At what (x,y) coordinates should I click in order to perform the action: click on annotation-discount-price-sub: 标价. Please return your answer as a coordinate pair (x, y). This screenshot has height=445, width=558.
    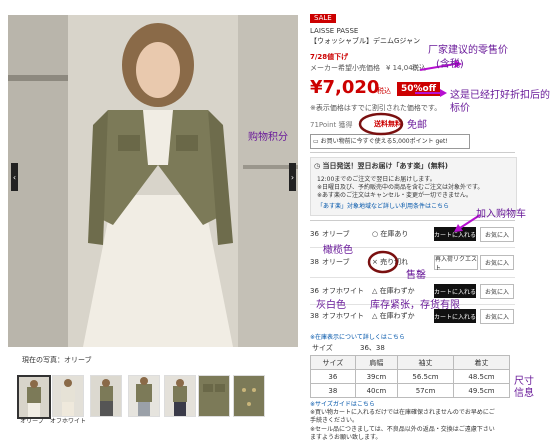
    Looking at the image, I should click on (460, 108).